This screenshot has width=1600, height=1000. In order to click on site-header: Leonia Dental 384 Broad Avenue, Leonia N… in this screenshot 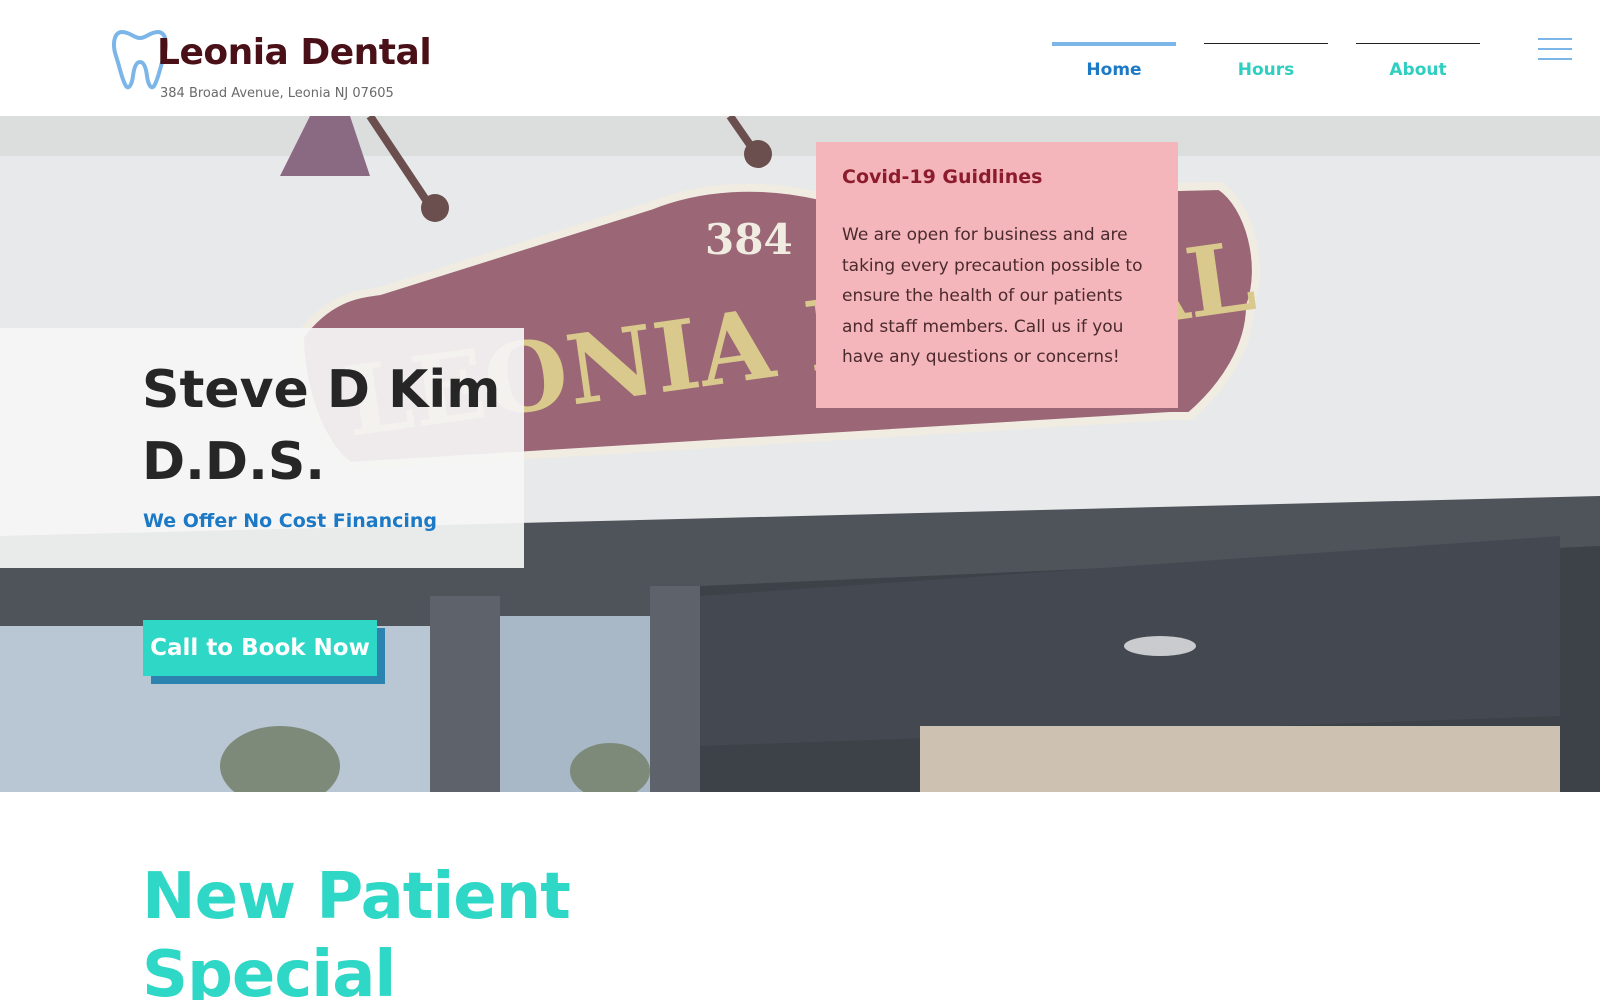, I will do `click(800, 58)`.